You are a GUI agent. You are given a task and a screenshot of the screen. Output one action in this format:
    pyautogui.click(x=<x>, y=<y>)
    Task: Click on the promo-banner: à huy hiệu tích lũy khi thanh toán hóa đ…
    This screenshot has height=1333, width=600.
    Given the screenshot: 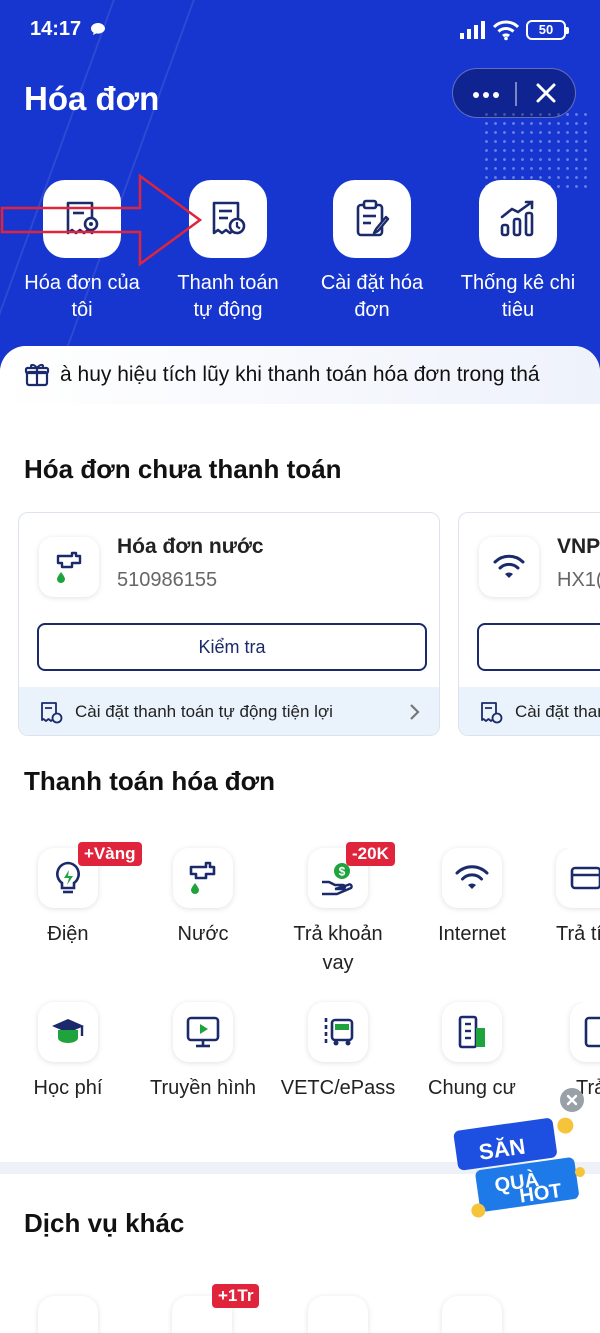 What is the action you would take?
    pyautogui.click(x=300, y=375)
    